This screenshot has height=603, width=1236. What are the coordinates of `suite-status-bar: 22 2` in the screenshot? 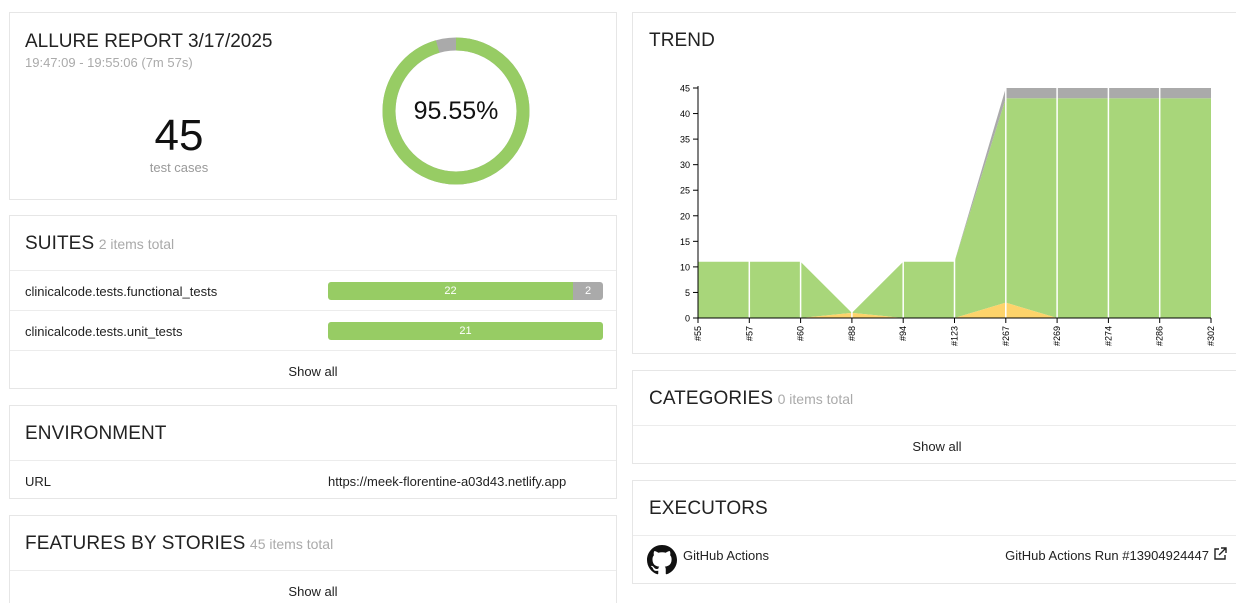 It's located at (465, 291).